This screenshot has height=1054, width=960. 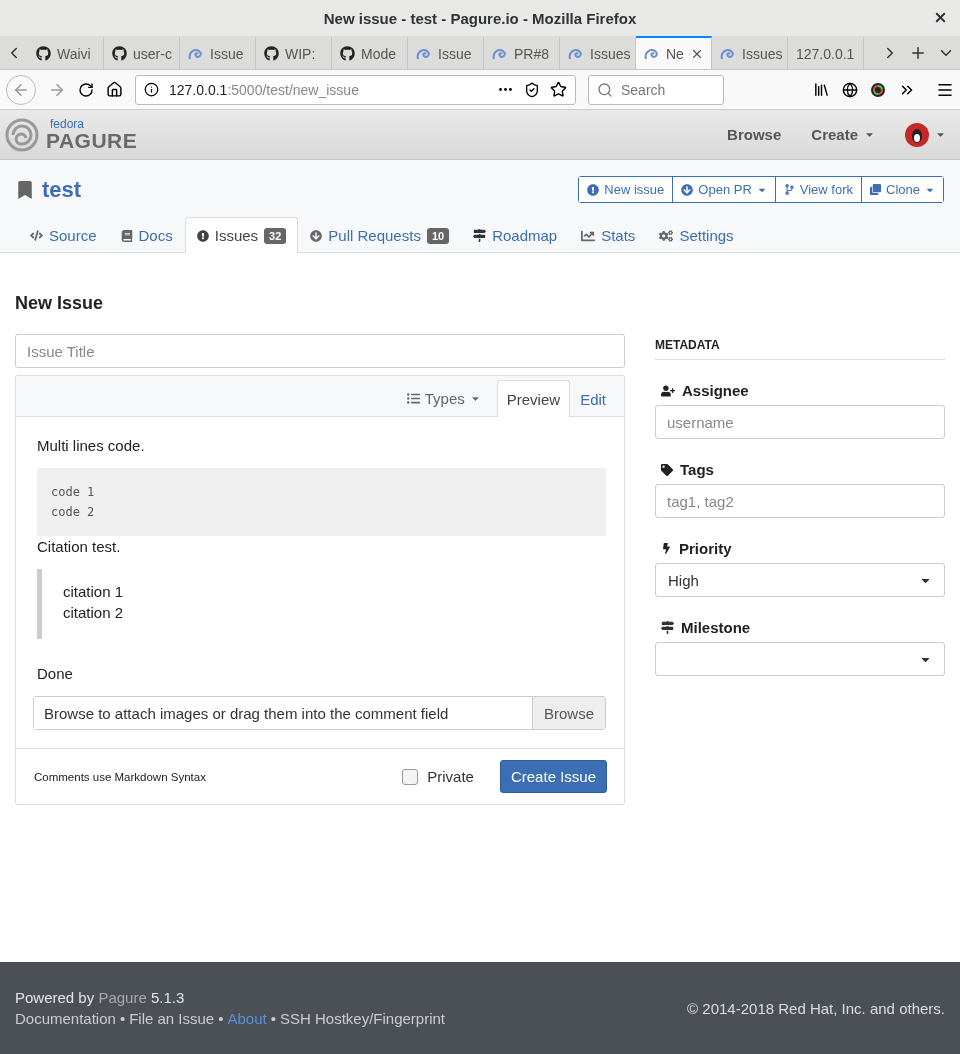 What do you see at coordinates (666, 548) in the screenshot?
I see `bolt-icon` at bounding box center [666, 548].